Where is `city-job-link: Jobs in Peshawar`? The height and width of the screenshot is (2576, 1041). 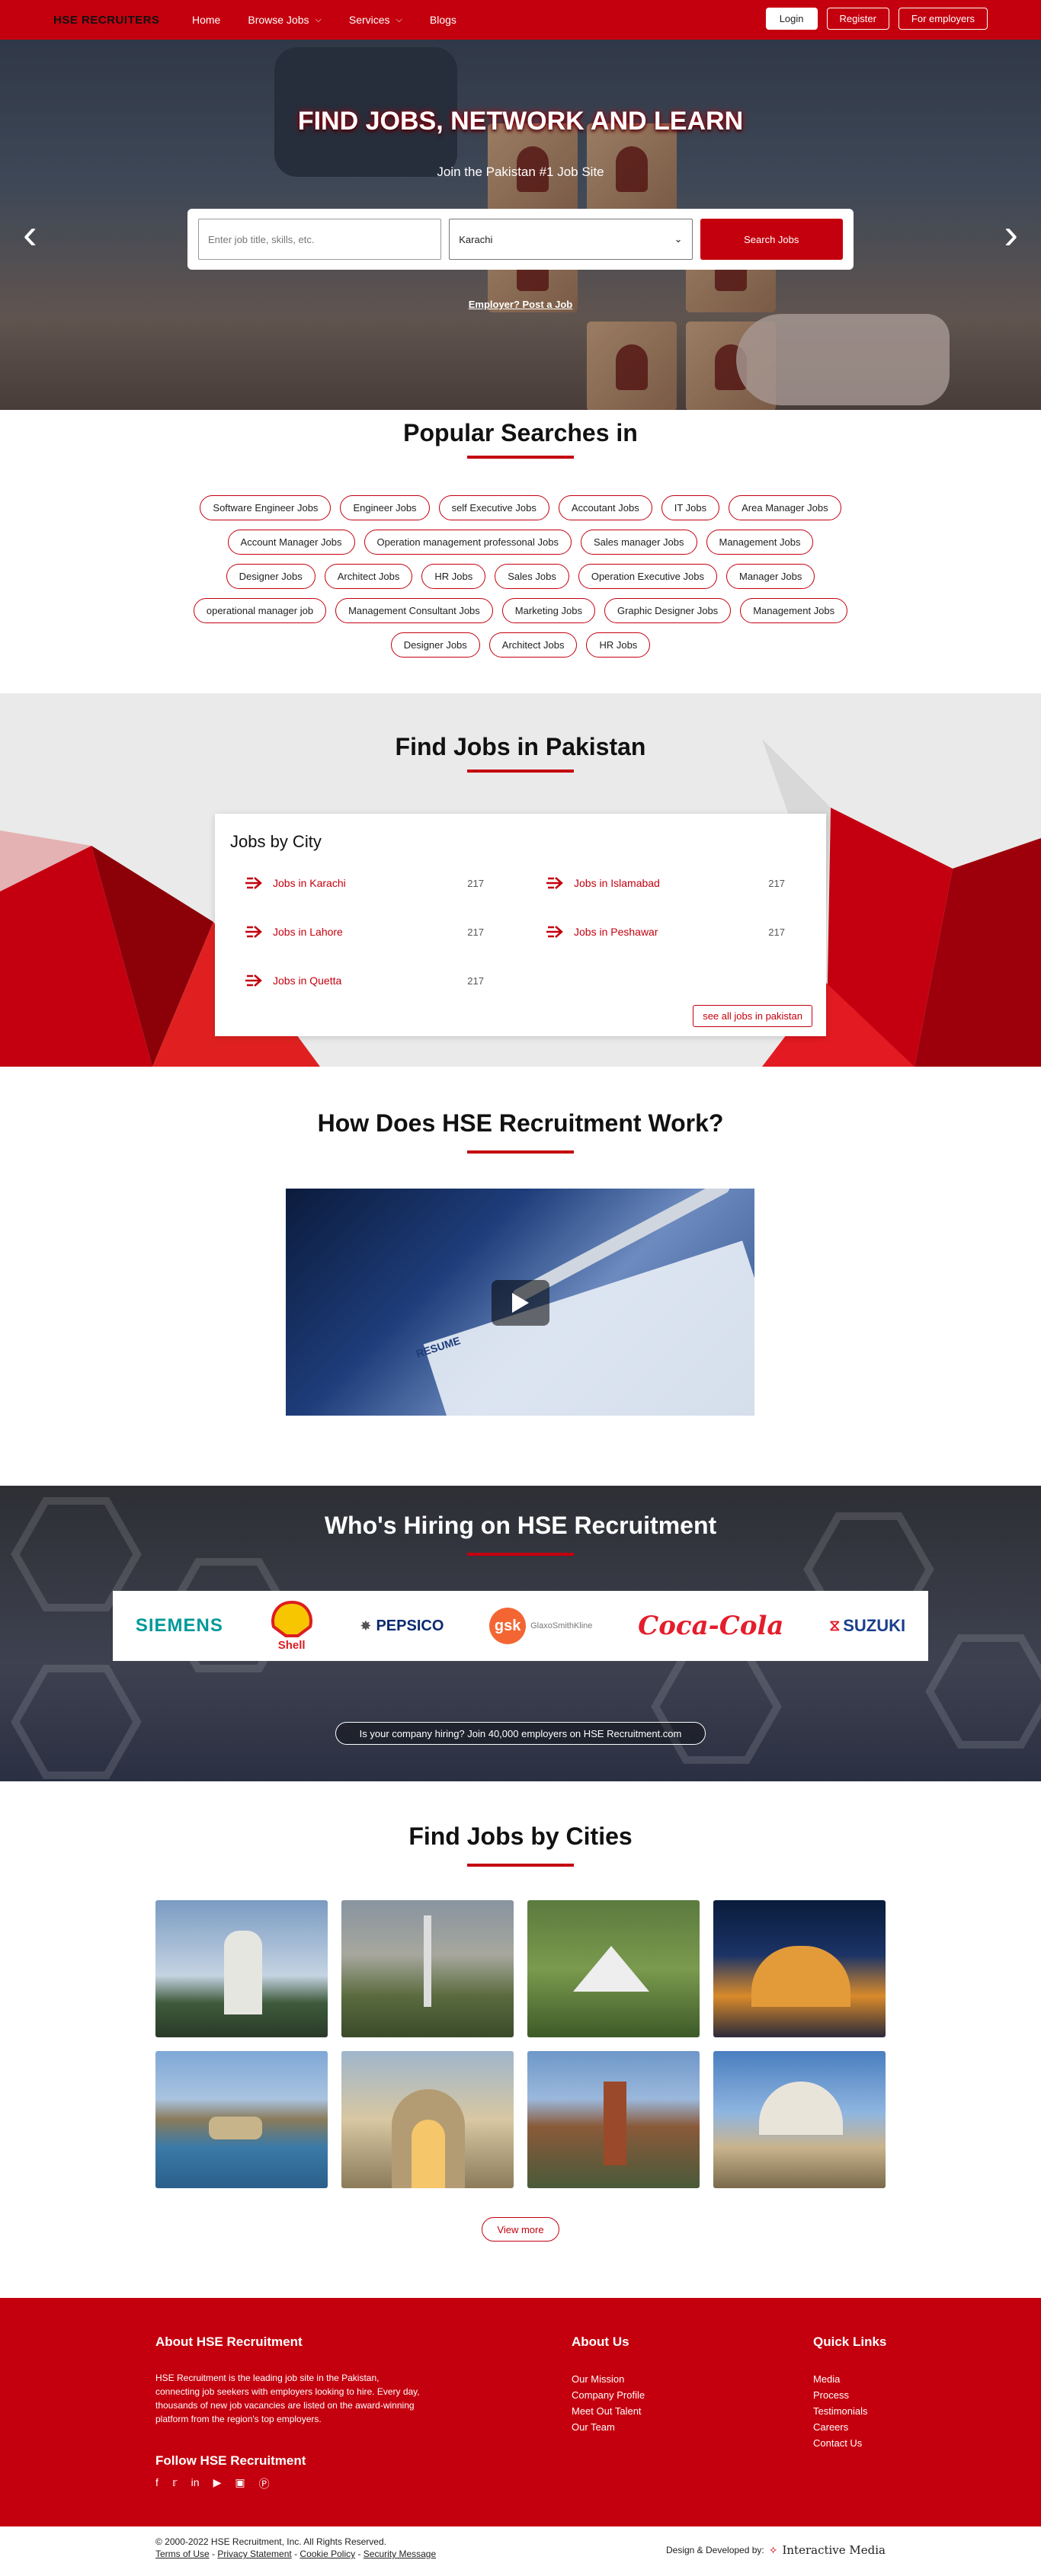 city-job-link: Jobs in Peshawar is located at coordinates (601, 931).